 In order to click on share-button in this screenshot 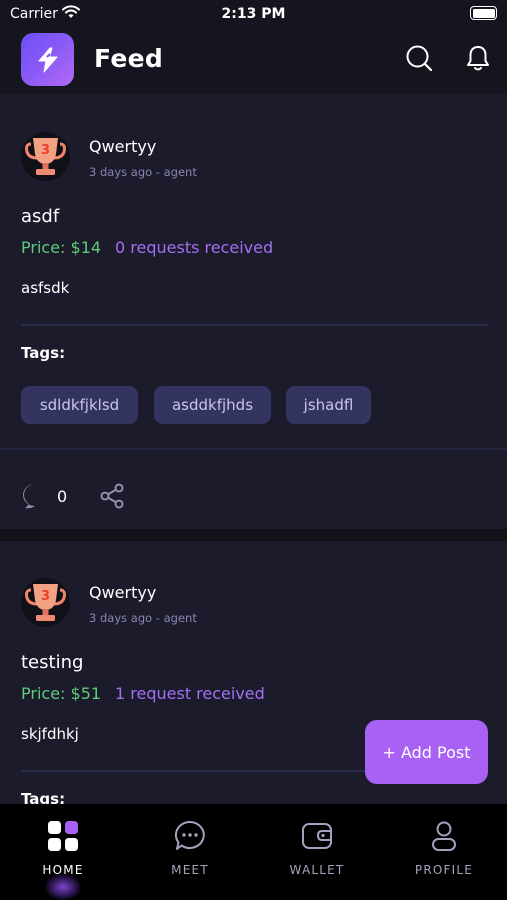, I will do `click(112, 496)`.